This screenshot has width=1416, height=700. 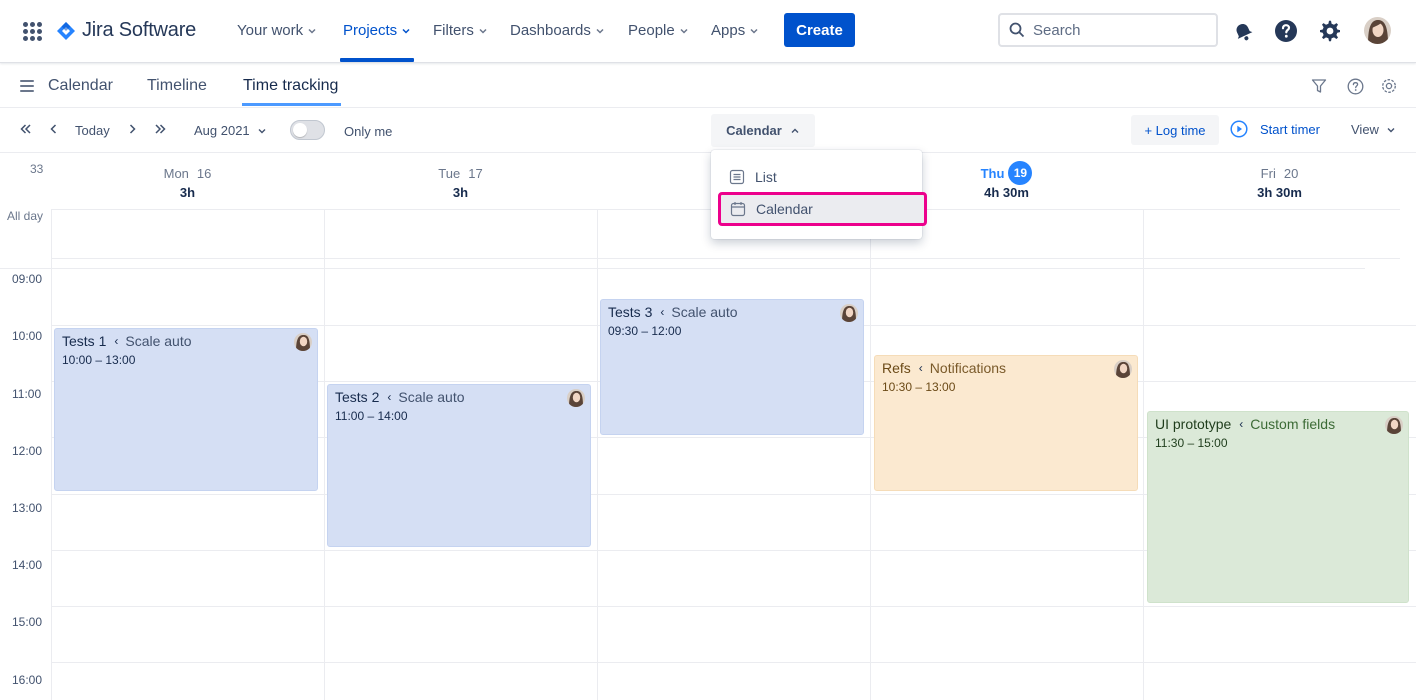 I want to click on nav-dashboards: Dashboards, so click(x=557, y=30).